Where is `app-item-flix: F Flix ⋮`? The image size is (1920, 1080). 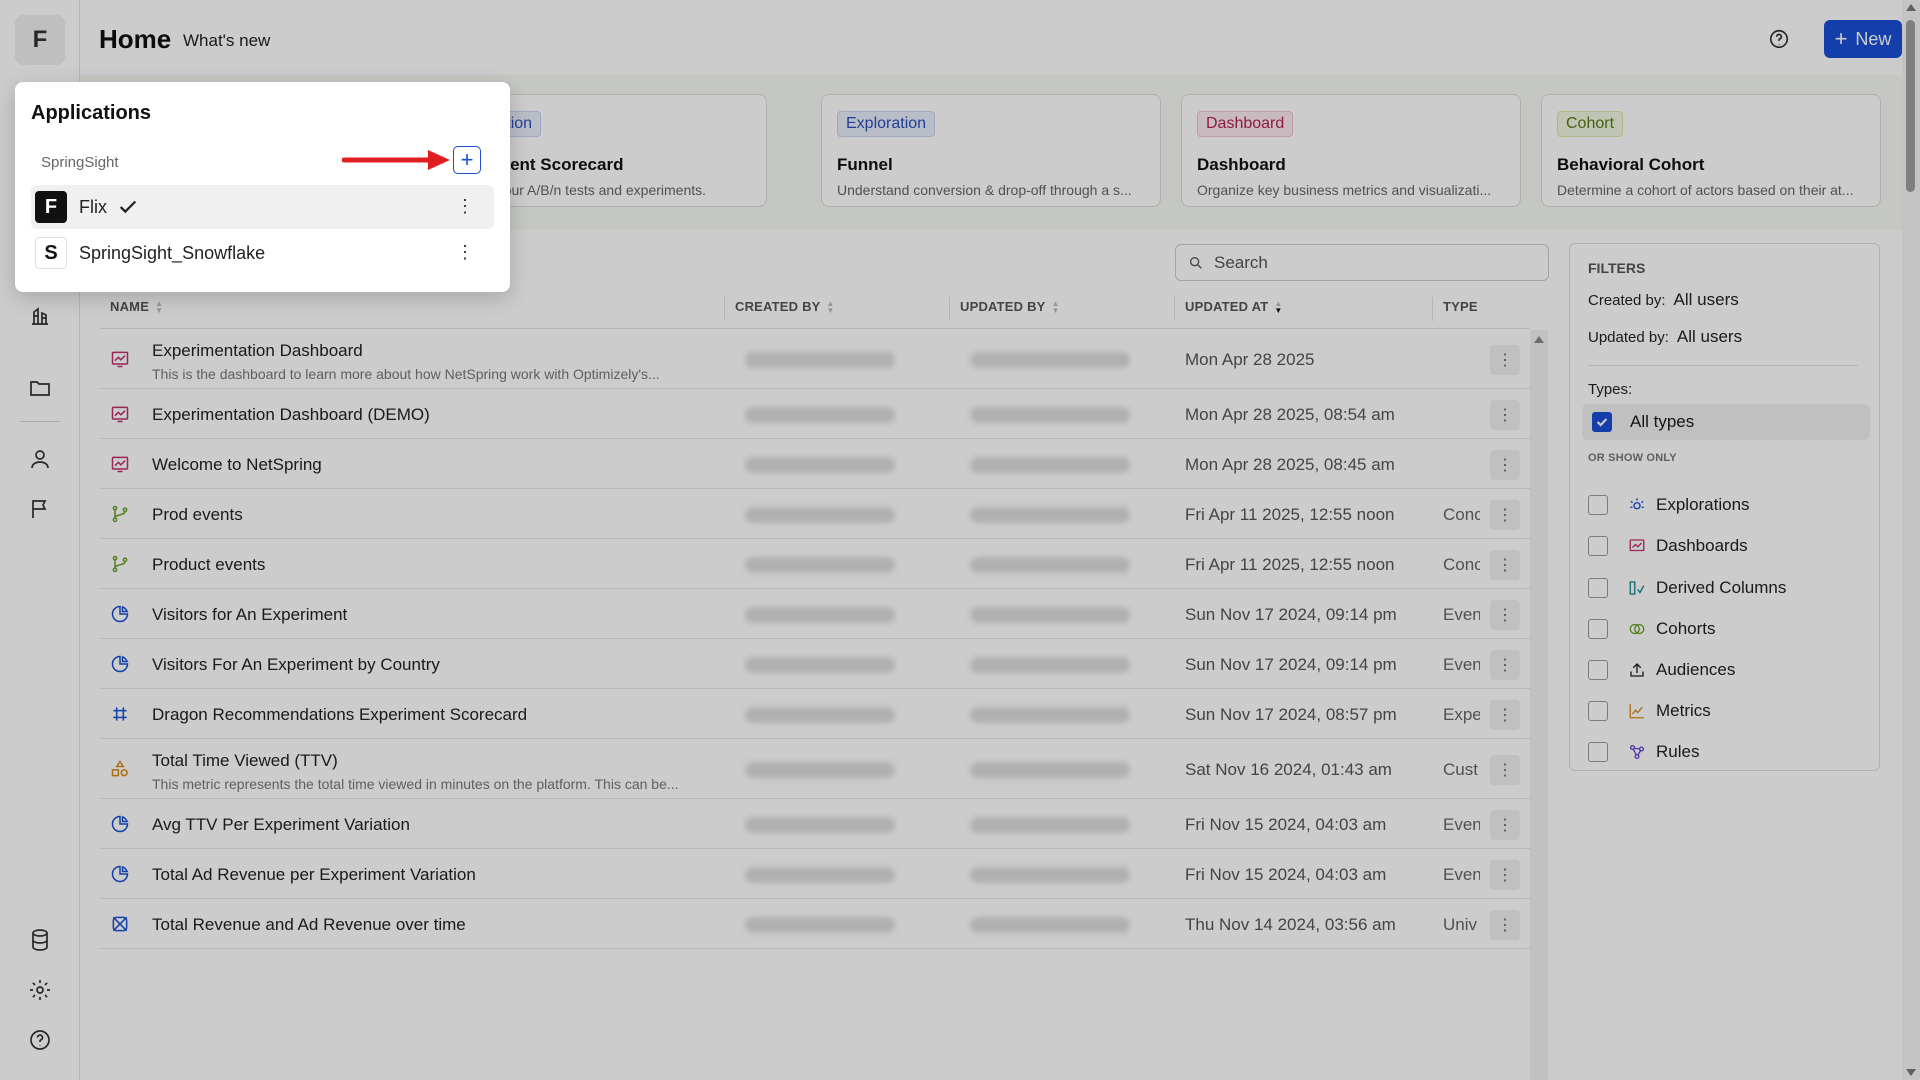
app-item-flix: F Flix ⋮ is located at coordinates (262, 207).